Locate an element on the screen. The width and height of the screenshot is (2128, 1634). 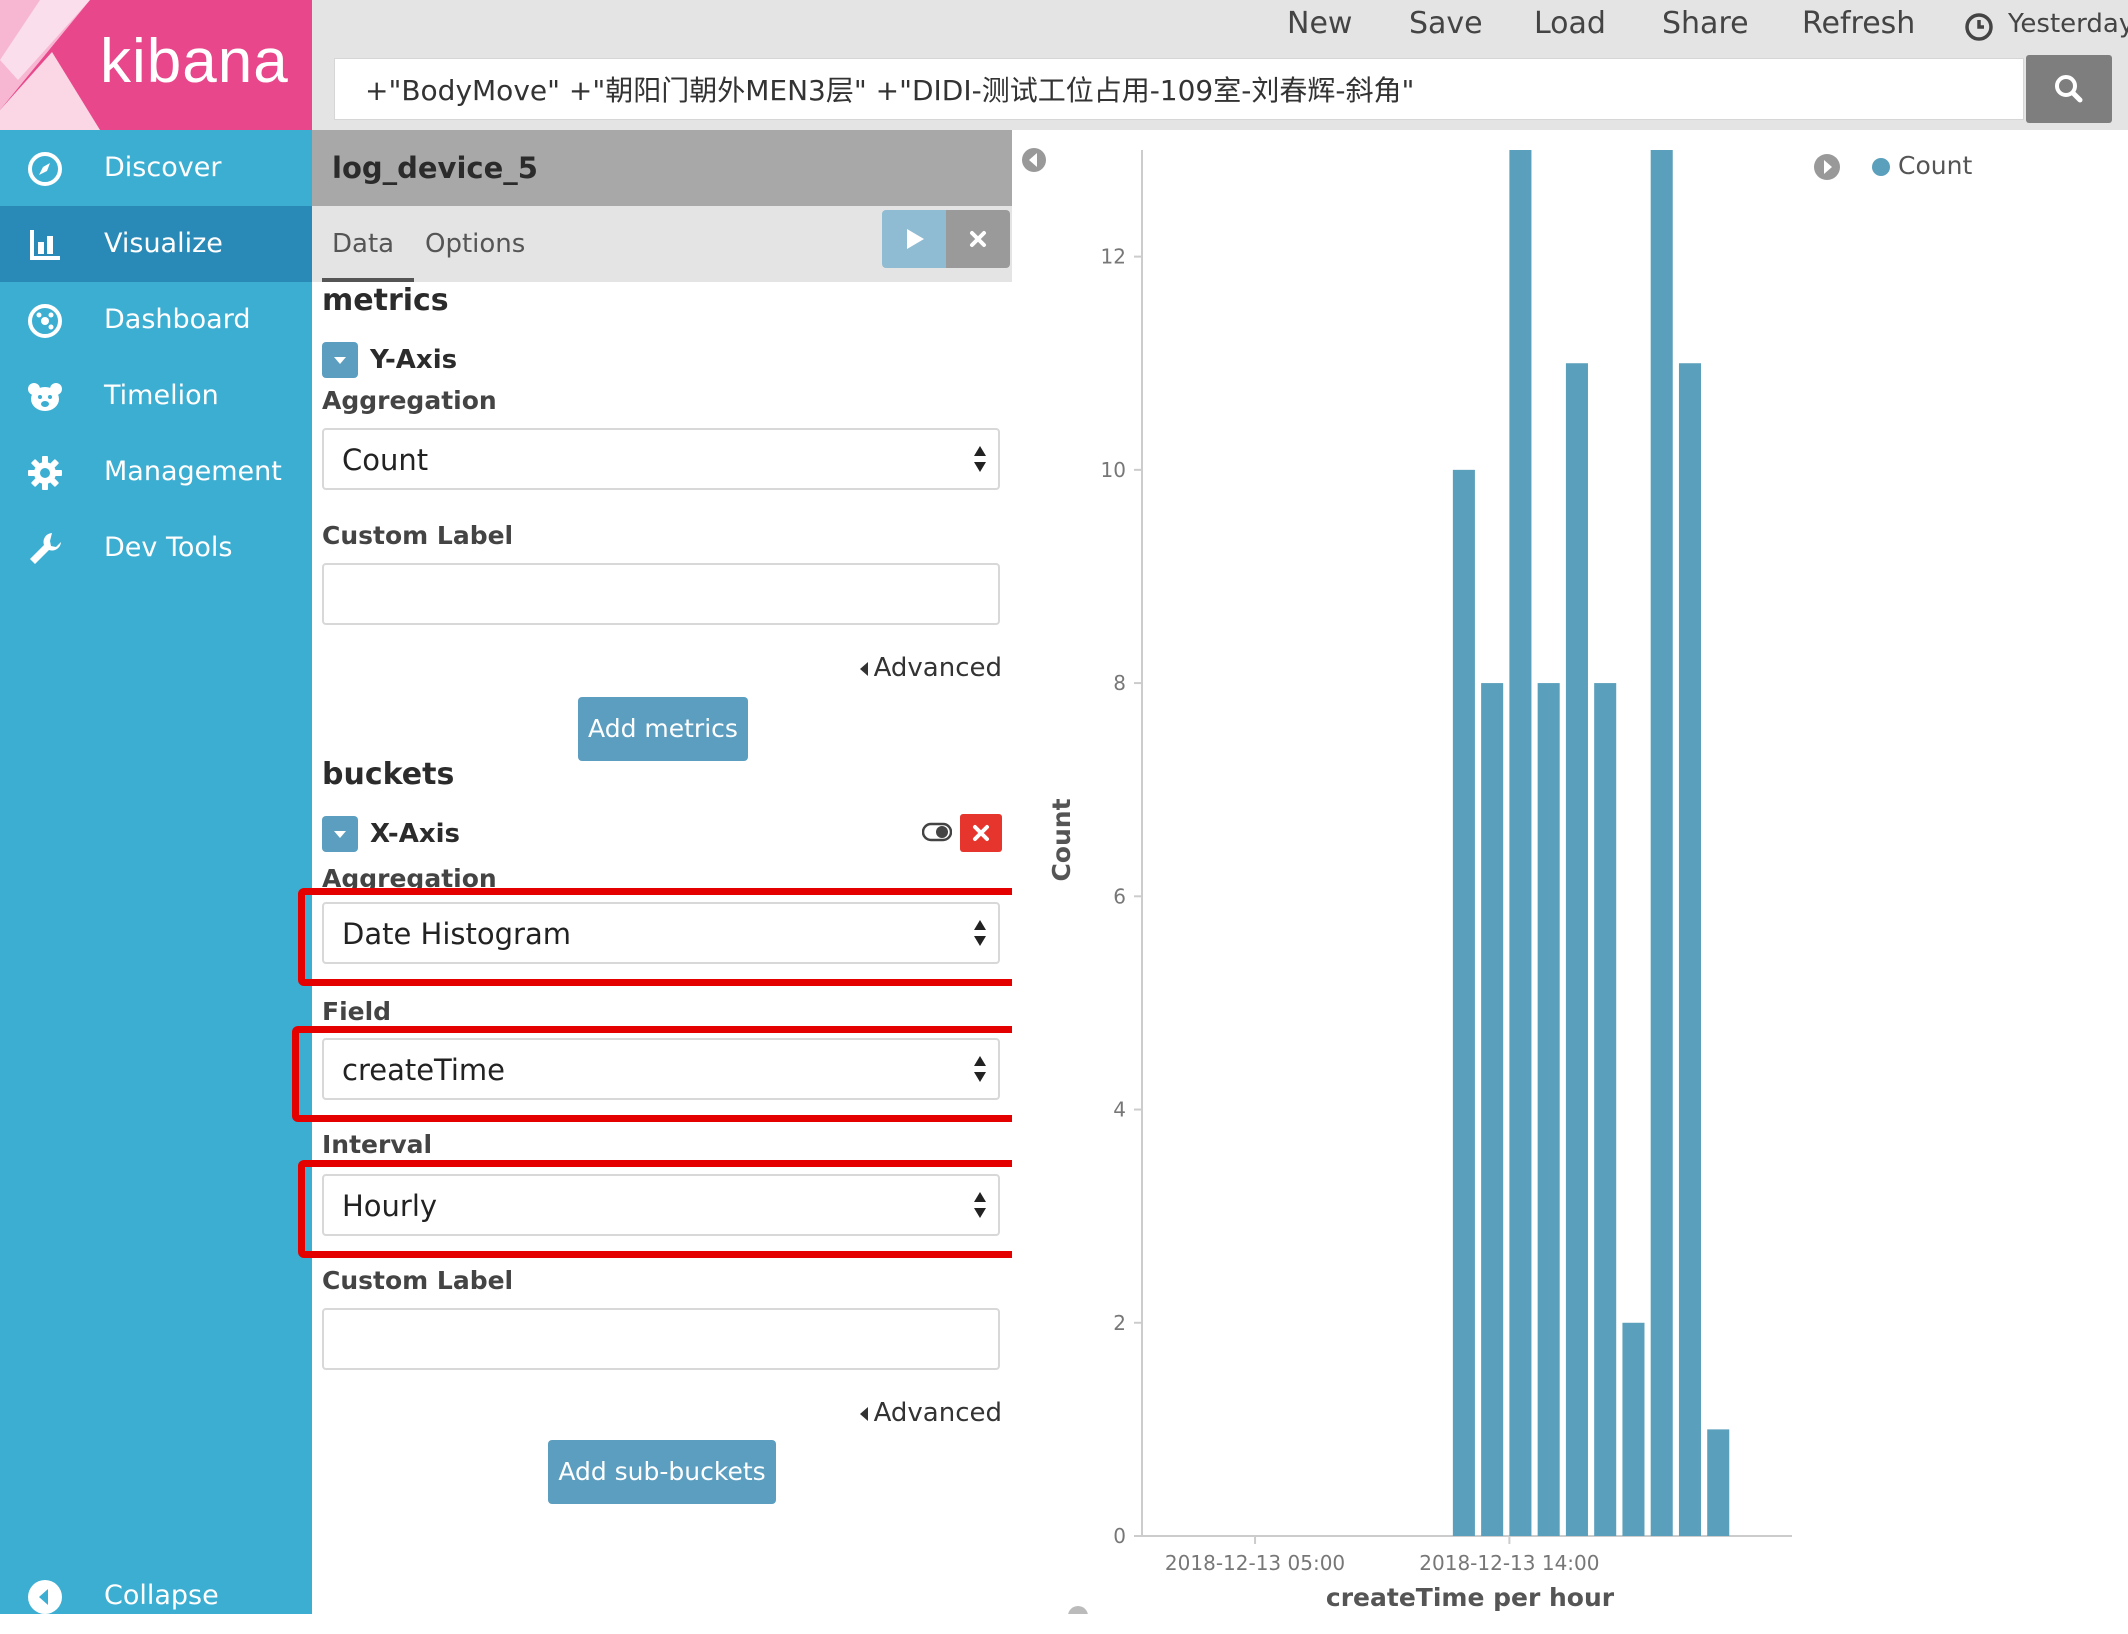
y-tick-label: 12 is located at coordinates (1113, 257).